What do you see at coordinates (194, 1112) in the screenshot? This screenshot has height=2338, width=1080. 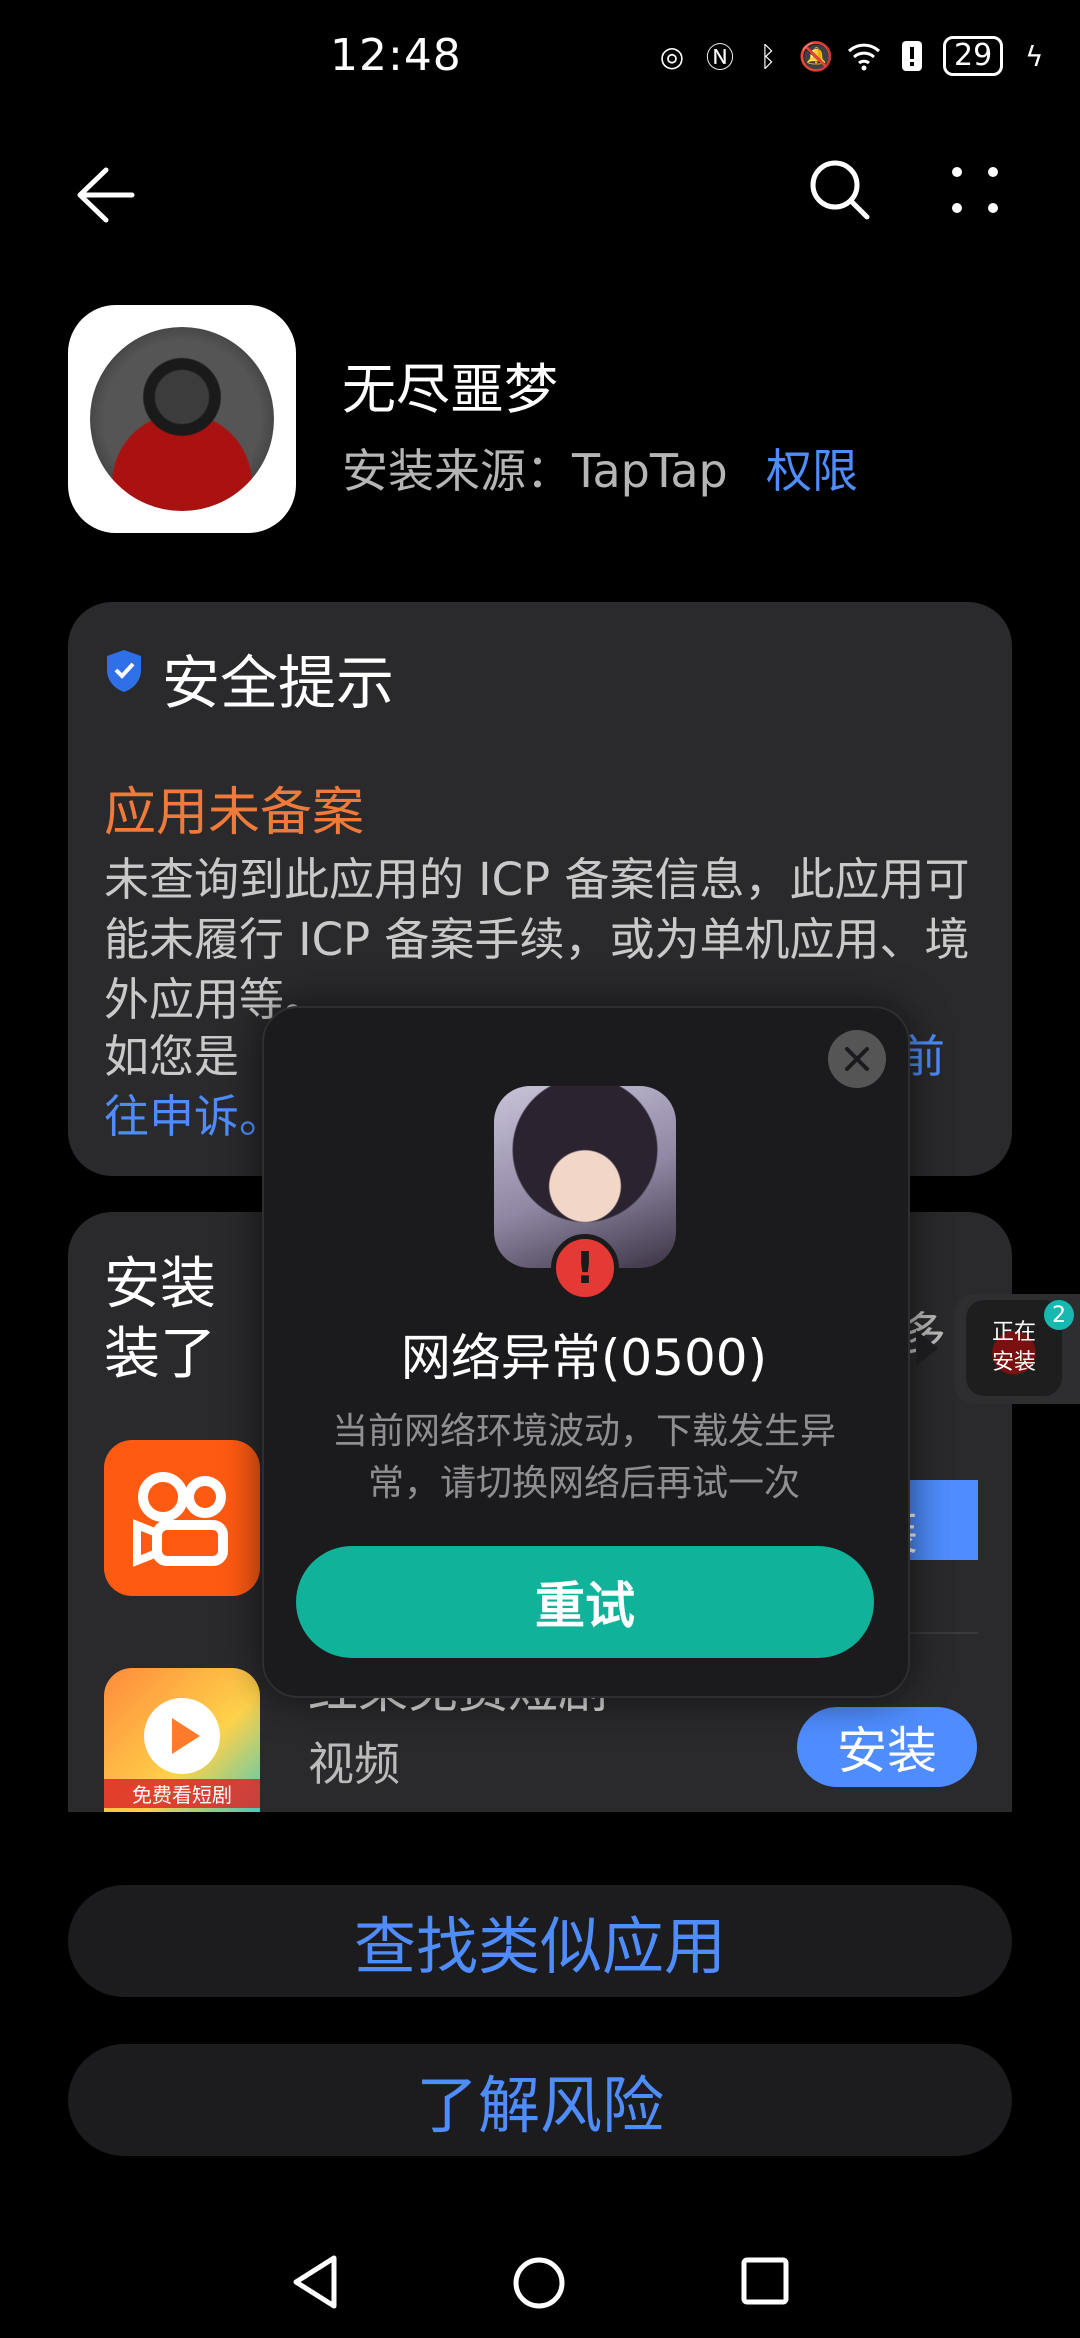 I see `appeal-link: 往申诉。` at bounding box center [194, 1112].